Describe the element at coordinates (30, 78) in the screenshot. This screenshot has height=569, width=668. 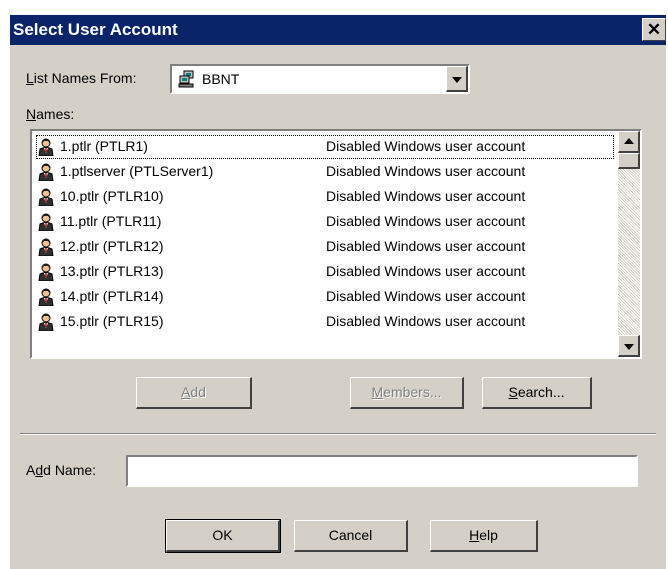
I see `list-names-from-accel: L` at that location.